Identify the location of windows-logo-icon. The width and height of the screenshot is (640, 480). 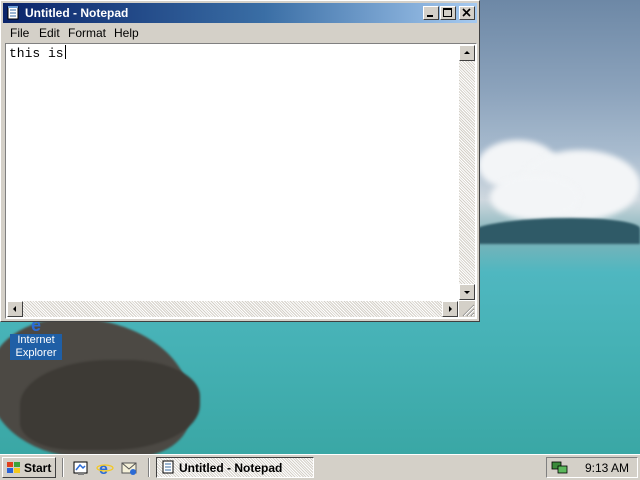
(13, 467).